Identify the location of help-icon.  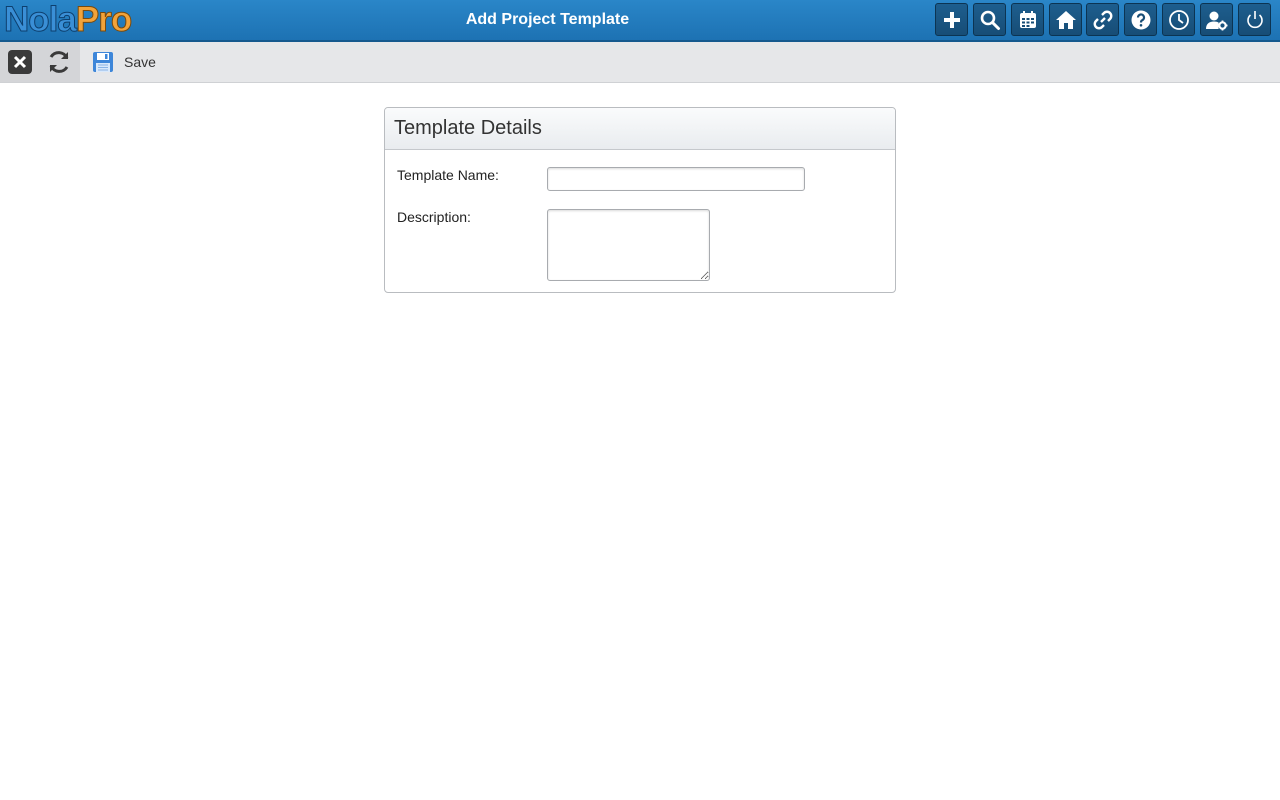
(1140, 19).